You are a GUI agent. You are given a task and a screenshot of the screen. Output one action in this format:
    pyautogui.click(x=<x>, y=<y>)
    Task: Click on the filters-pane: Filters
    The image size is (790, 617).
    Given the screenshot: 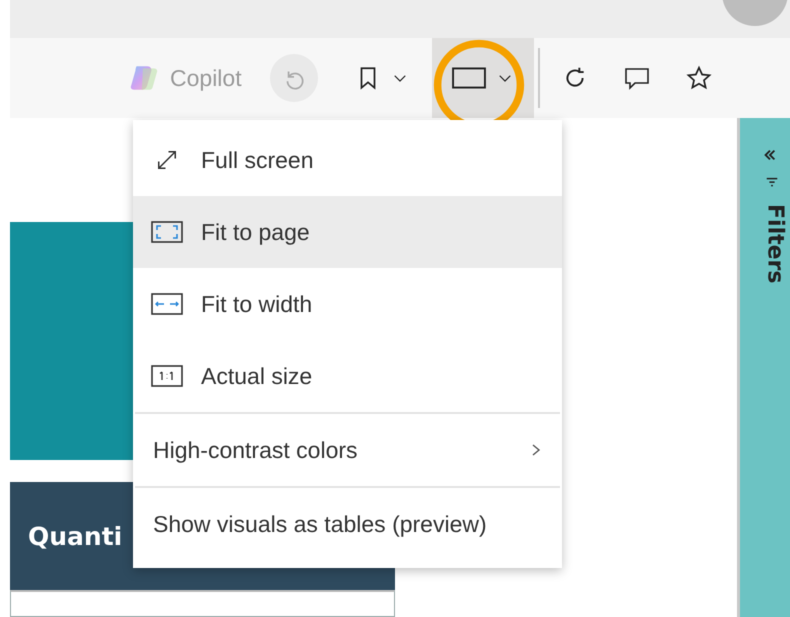 What is the action you would take?
    pyautogui.click(x=763, y=367)
    